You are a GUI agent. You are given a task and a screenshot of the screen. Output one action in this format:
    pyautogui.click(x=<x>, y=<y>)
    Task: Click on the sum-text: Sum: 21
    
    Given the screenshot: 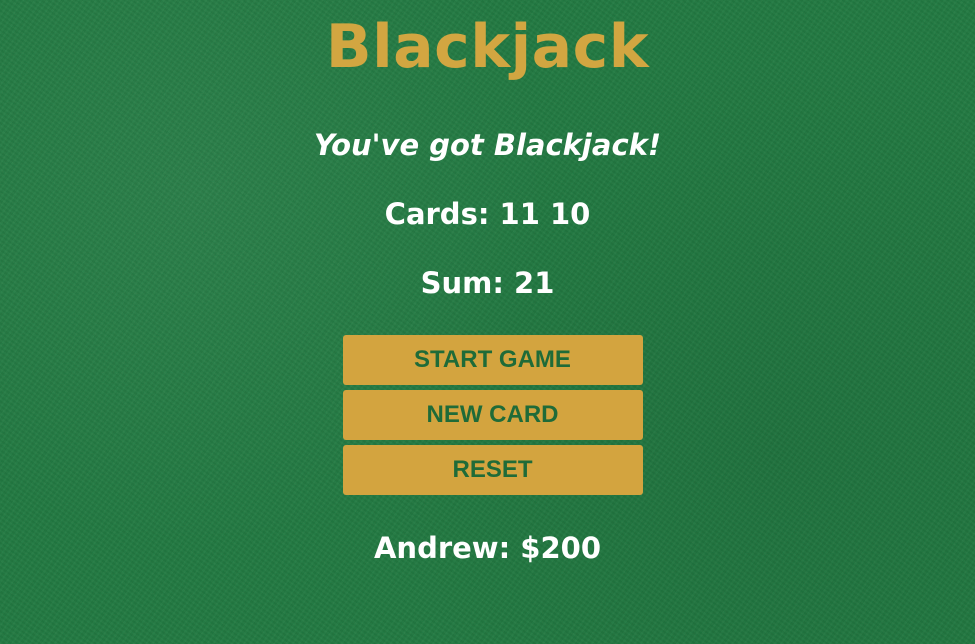 What is the action you would take?
    pyautogui.click(x=487, y=283)
    